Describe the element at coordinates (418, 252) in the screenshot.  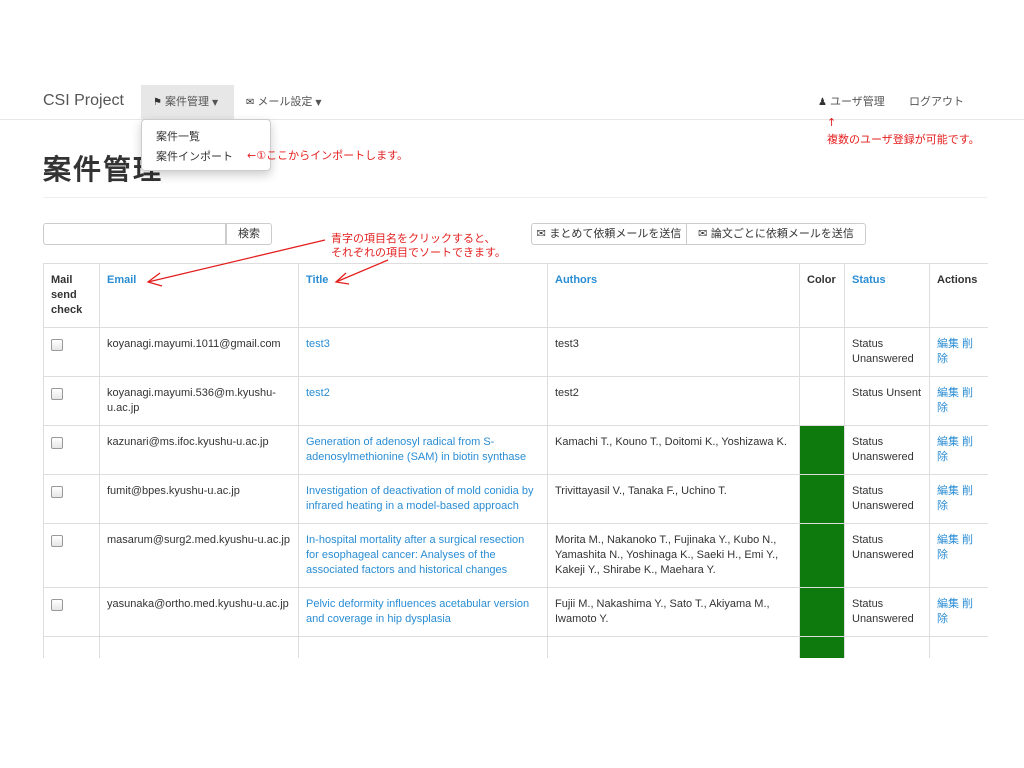
I see `sort-annotation-line2: それぞれの項目でソートできます。` at that location.